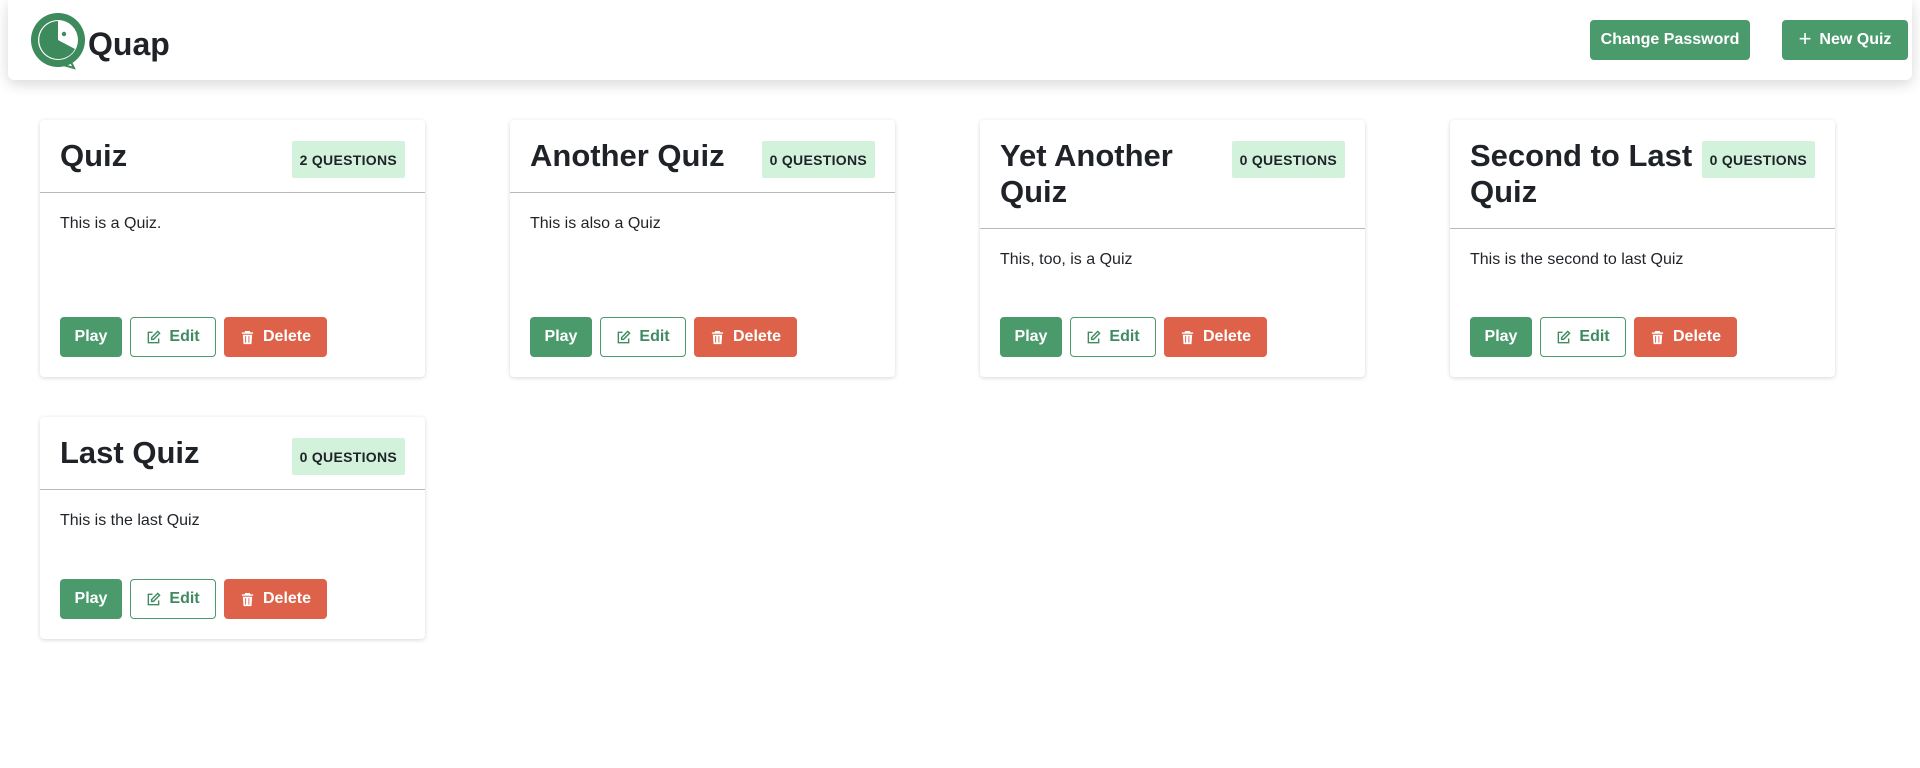 The height and width of the screenshot is (768, 1920). Describe the element at coordinates (1581, 173) in the screenshot. I see `quiz-title: Second to Last Quiz` at that location.